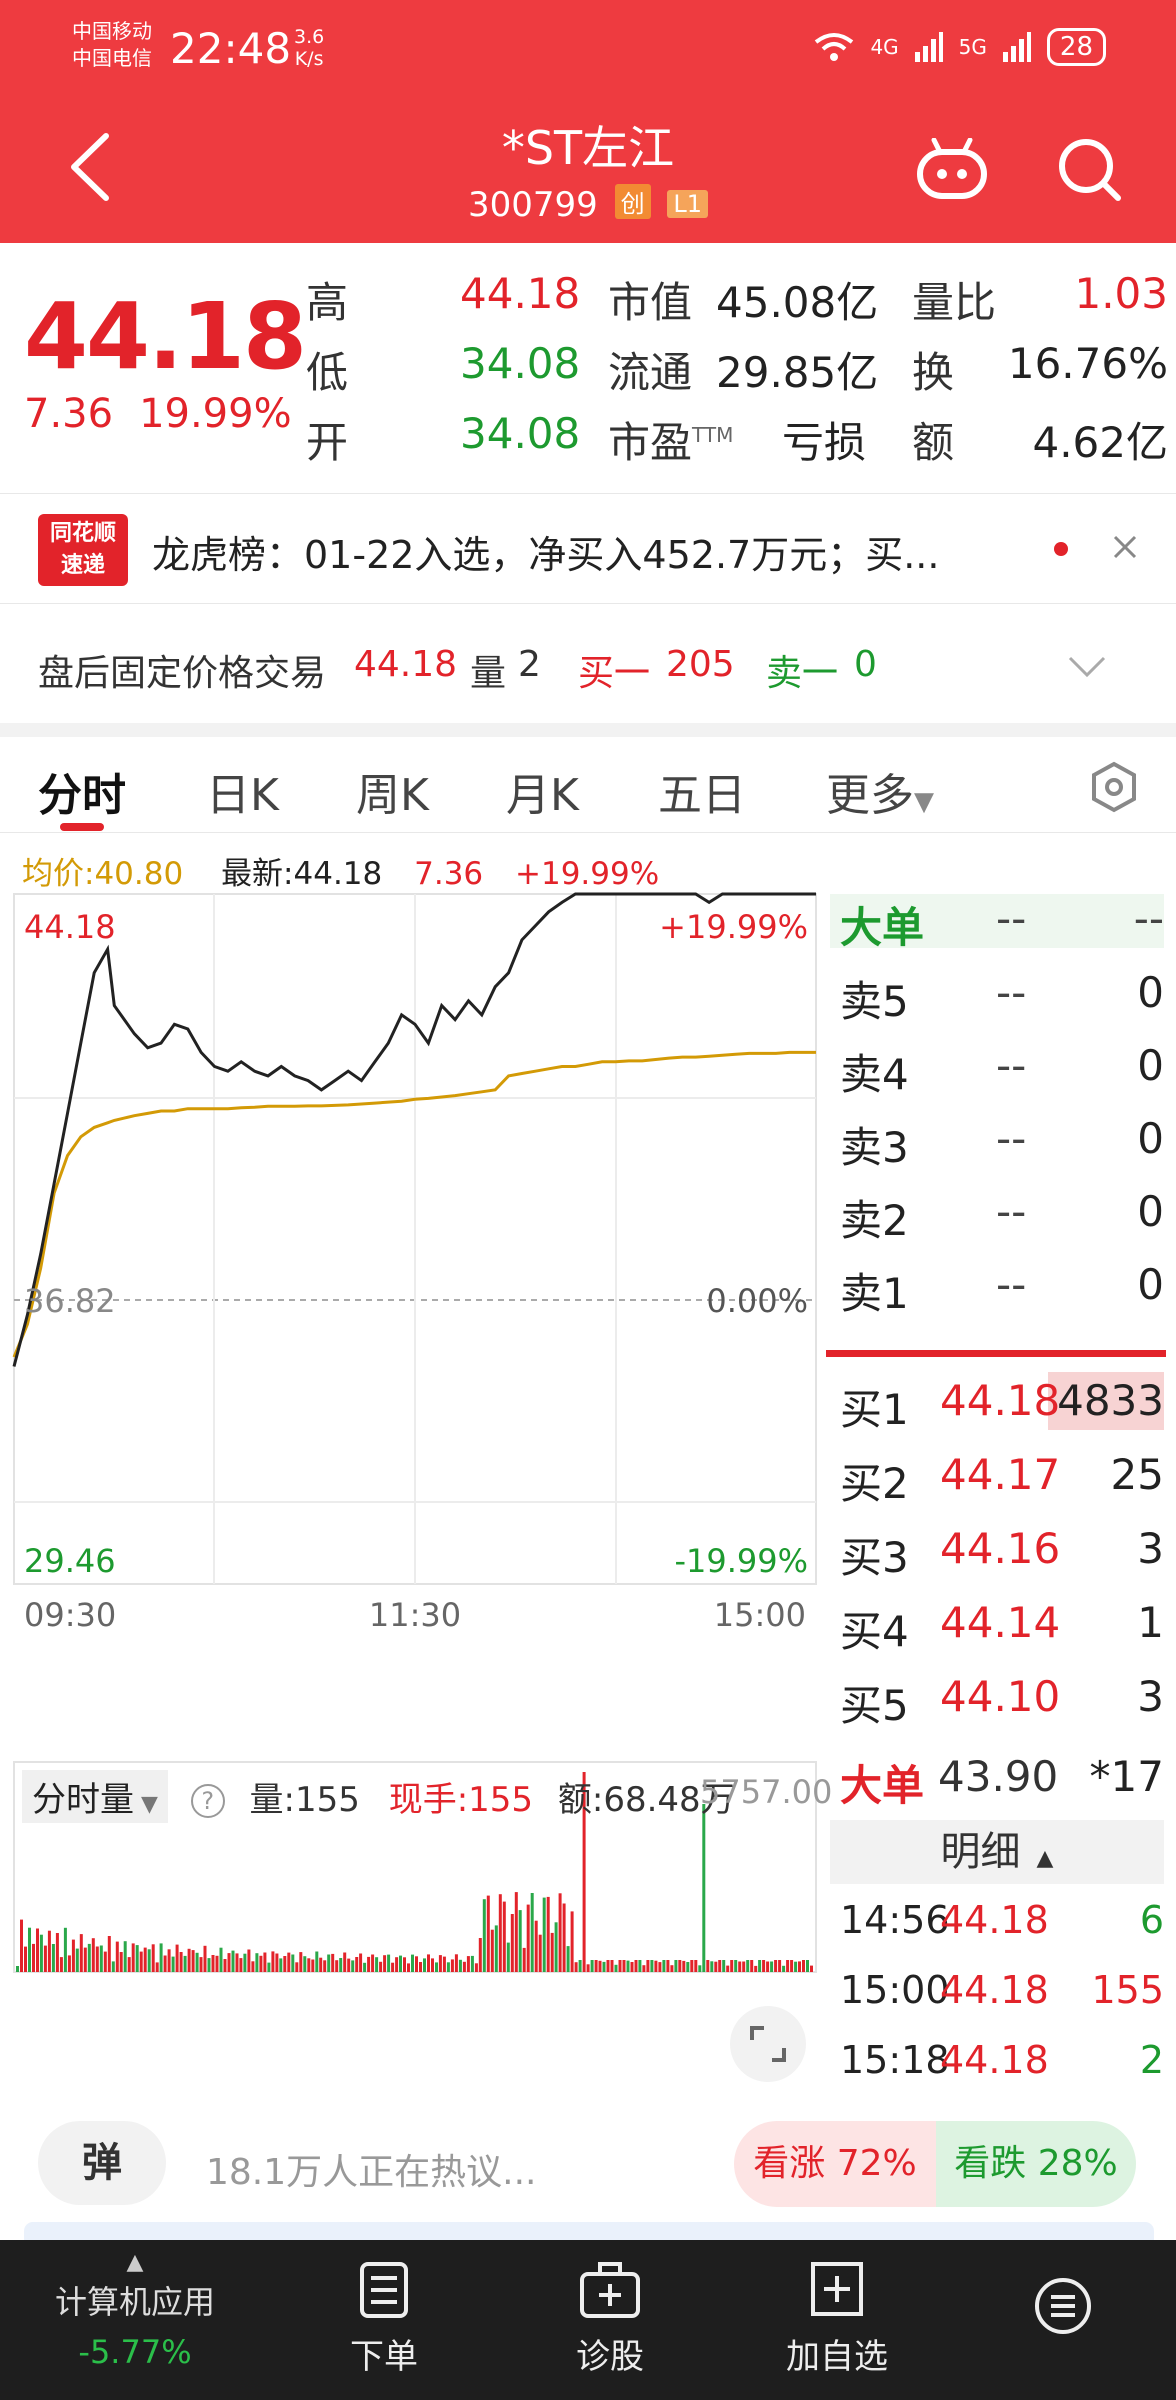  What do you see at coordinates (588, 663) in the screenshot?
I see `after-hours-trading: 盘后固定价格交易 44.18 量 2 买一 205 卖一 0` at bounding box center [588, 663].